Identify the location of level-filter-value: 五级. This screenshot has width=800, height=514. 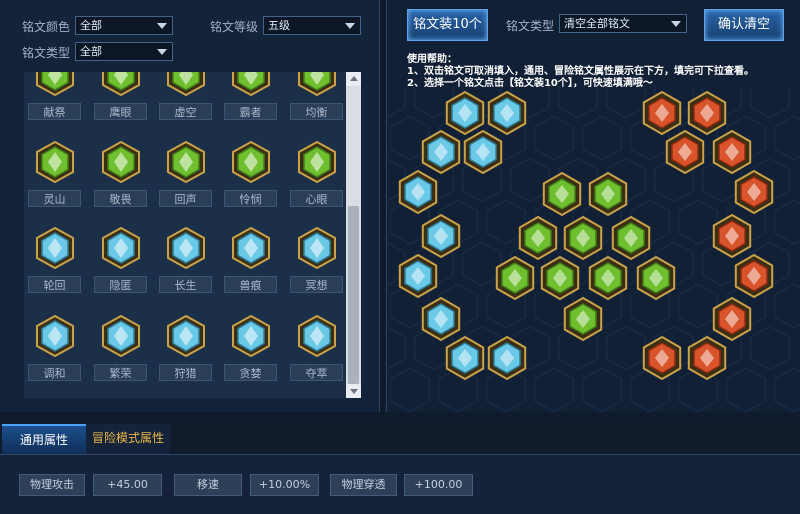
(279, 25).